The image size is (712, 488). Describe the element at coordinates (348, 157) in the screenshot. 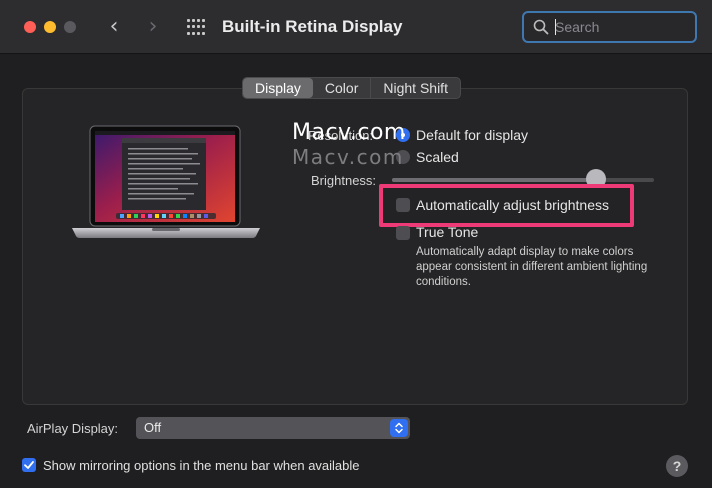

I see `watermark-line-2: Macv.com` at that location.